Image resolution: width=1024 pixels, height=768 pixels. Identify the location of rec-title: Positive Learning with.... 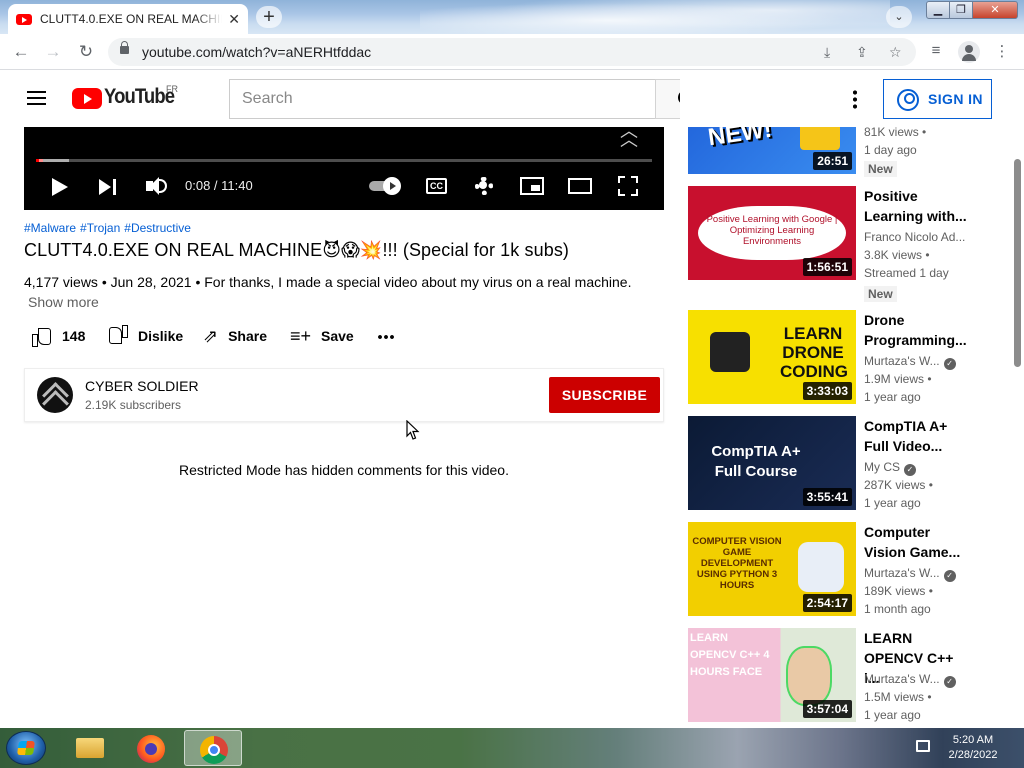
(916, 206).